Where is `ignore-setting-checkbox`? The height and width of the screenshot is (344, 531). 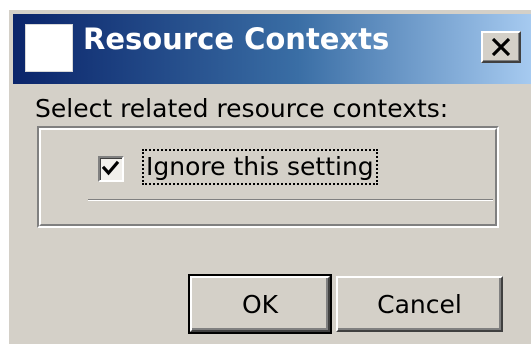 ignore-setting-checkbox is located at coordinates (111, 169).